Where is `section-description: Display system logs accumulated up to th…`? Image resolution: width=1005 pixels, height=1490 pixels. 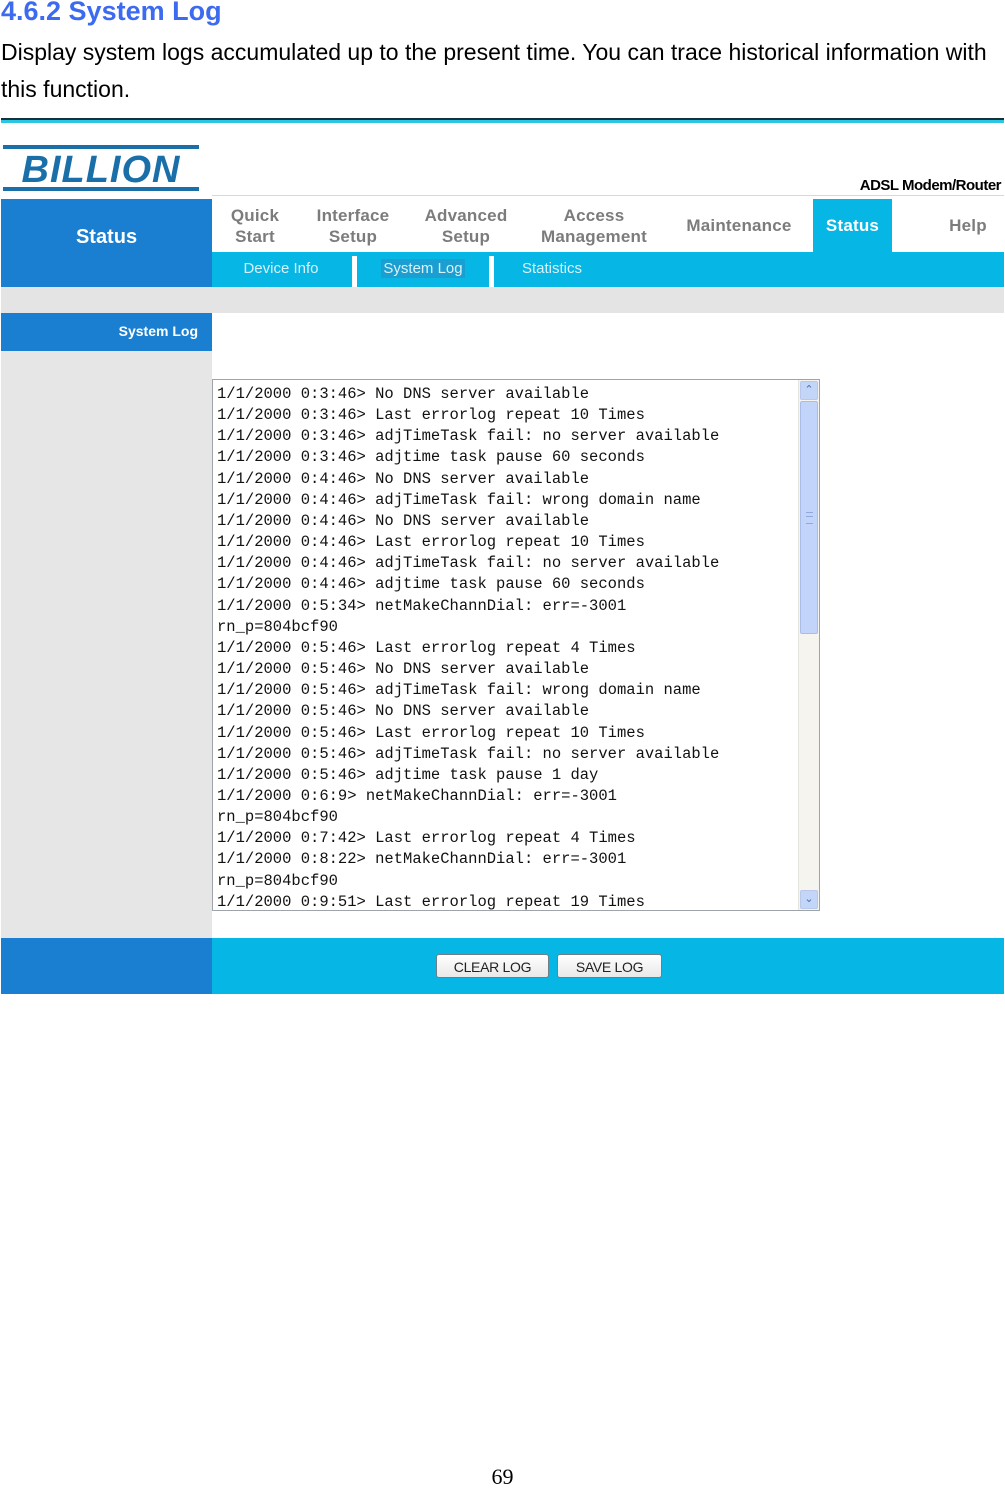 section-description: Display system logs accumulated up to th… is located at coordinates (494, 70).